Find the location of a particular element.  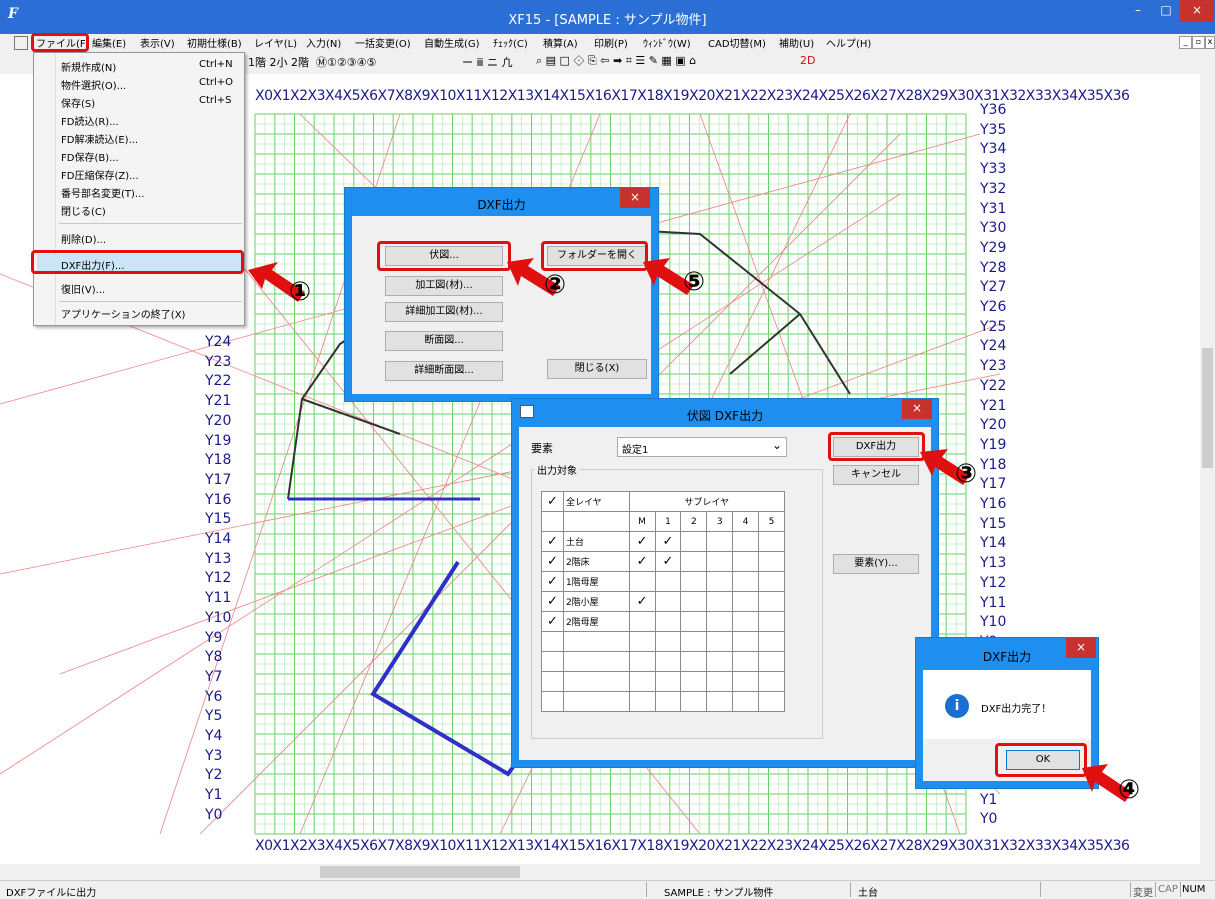

step-1-label: ① is located at coordinates (300, 292).